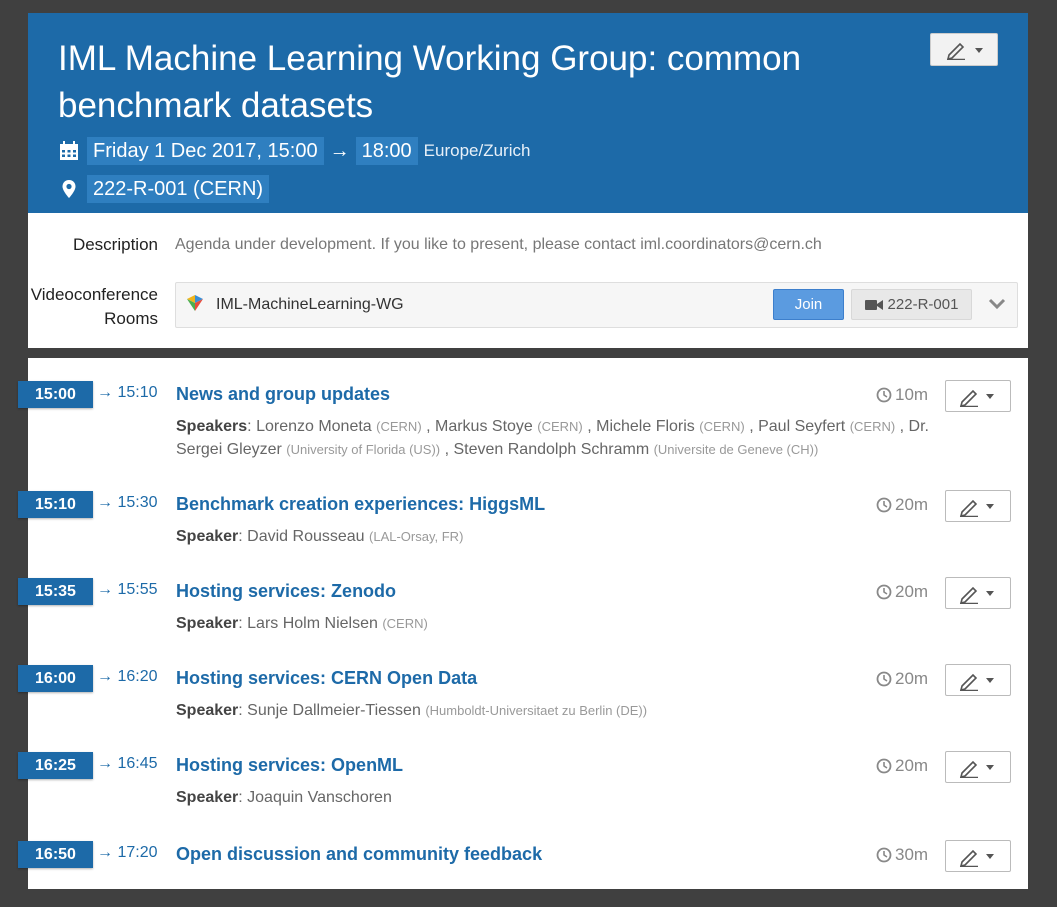  Describe the element at coordinates (205, 151) in the screenshot. I see `event-start-datetime: Friday 1 Dec 2017, 15:00` at that location.